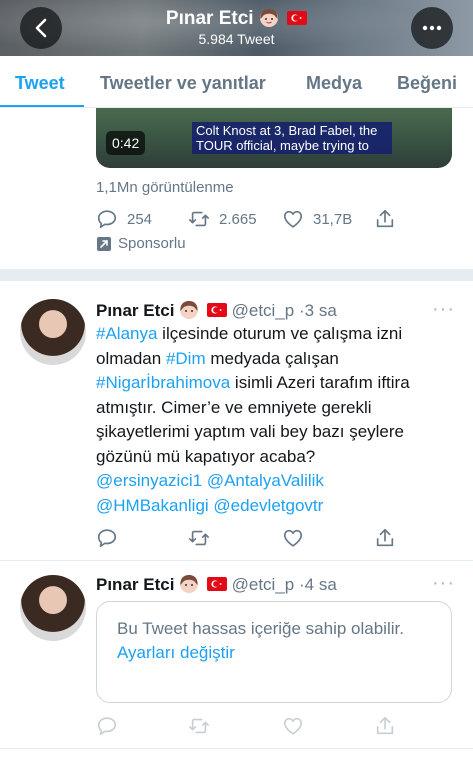 Image resolution: width=473 pixels, height=767 pixels. What do you see at coordinates (104, 243) in the screenshot?
I see `promoted-icon` at bounding box center [104, 243].